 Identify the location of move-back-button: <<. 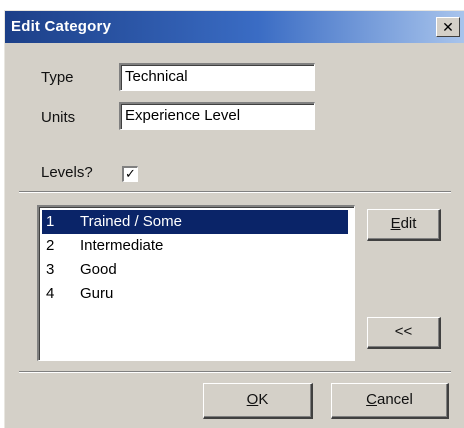
(404, 333).